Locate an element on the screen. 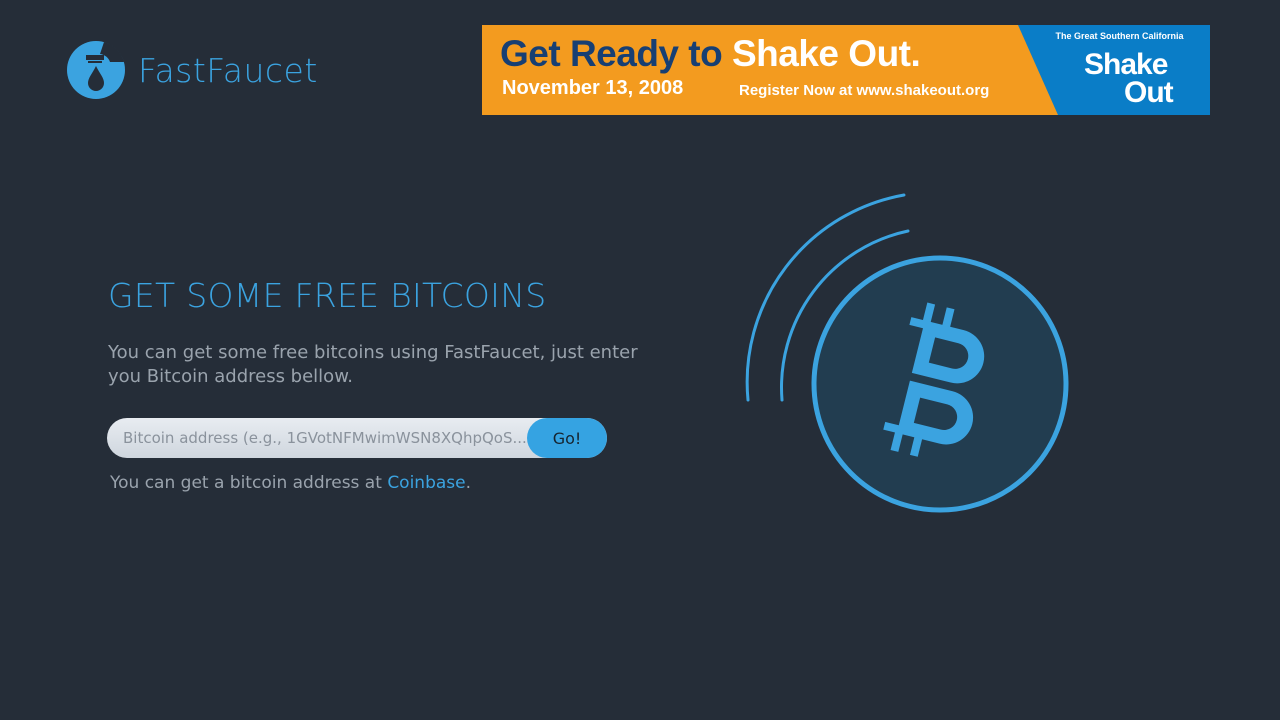 The height and width of the screenshot is (720, 1280). go-button: Go! is located at coordinates (567, 438).